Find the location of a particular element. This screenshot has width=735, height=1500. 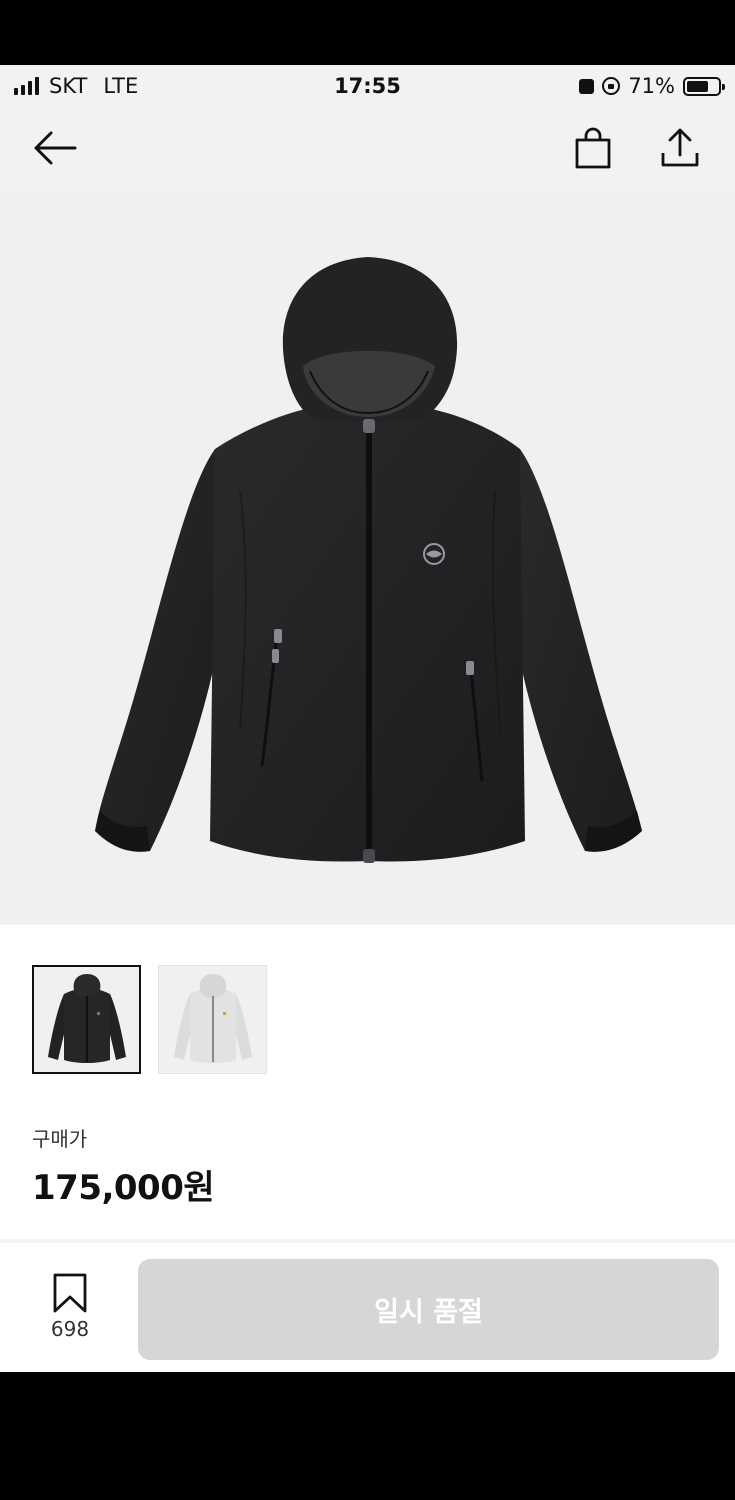

status-bar: SKT LTE 17:55 71% is located at coordinates (367, 86).